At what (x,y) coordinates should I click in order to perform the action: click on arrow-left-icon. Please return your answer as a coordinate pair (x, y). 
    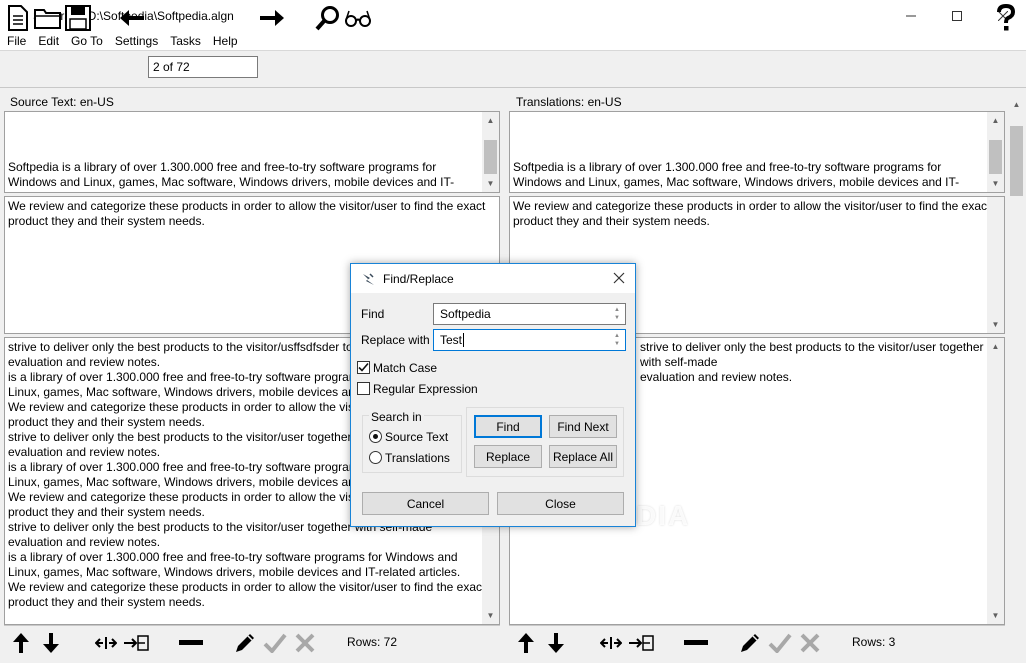
    Looking at the image, I should click on (132, 18).